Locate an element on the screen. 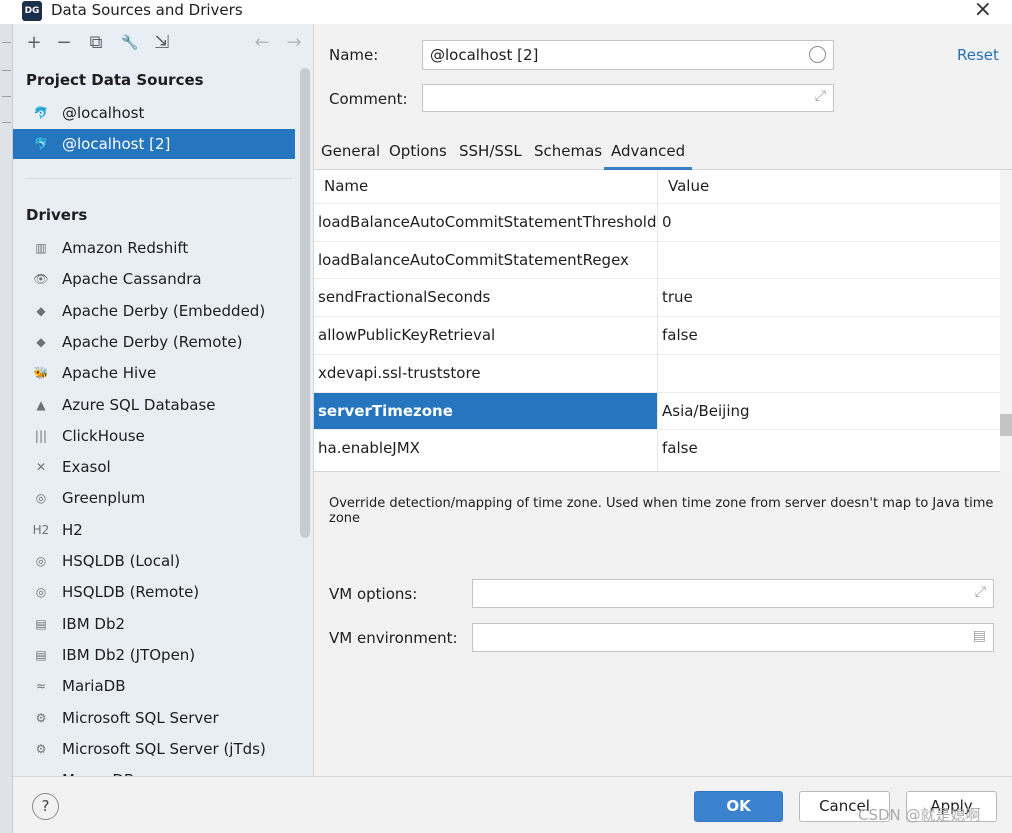  property-name: loadBalanceAutoCommitStatementRegex is located at coordinates (473, 259).